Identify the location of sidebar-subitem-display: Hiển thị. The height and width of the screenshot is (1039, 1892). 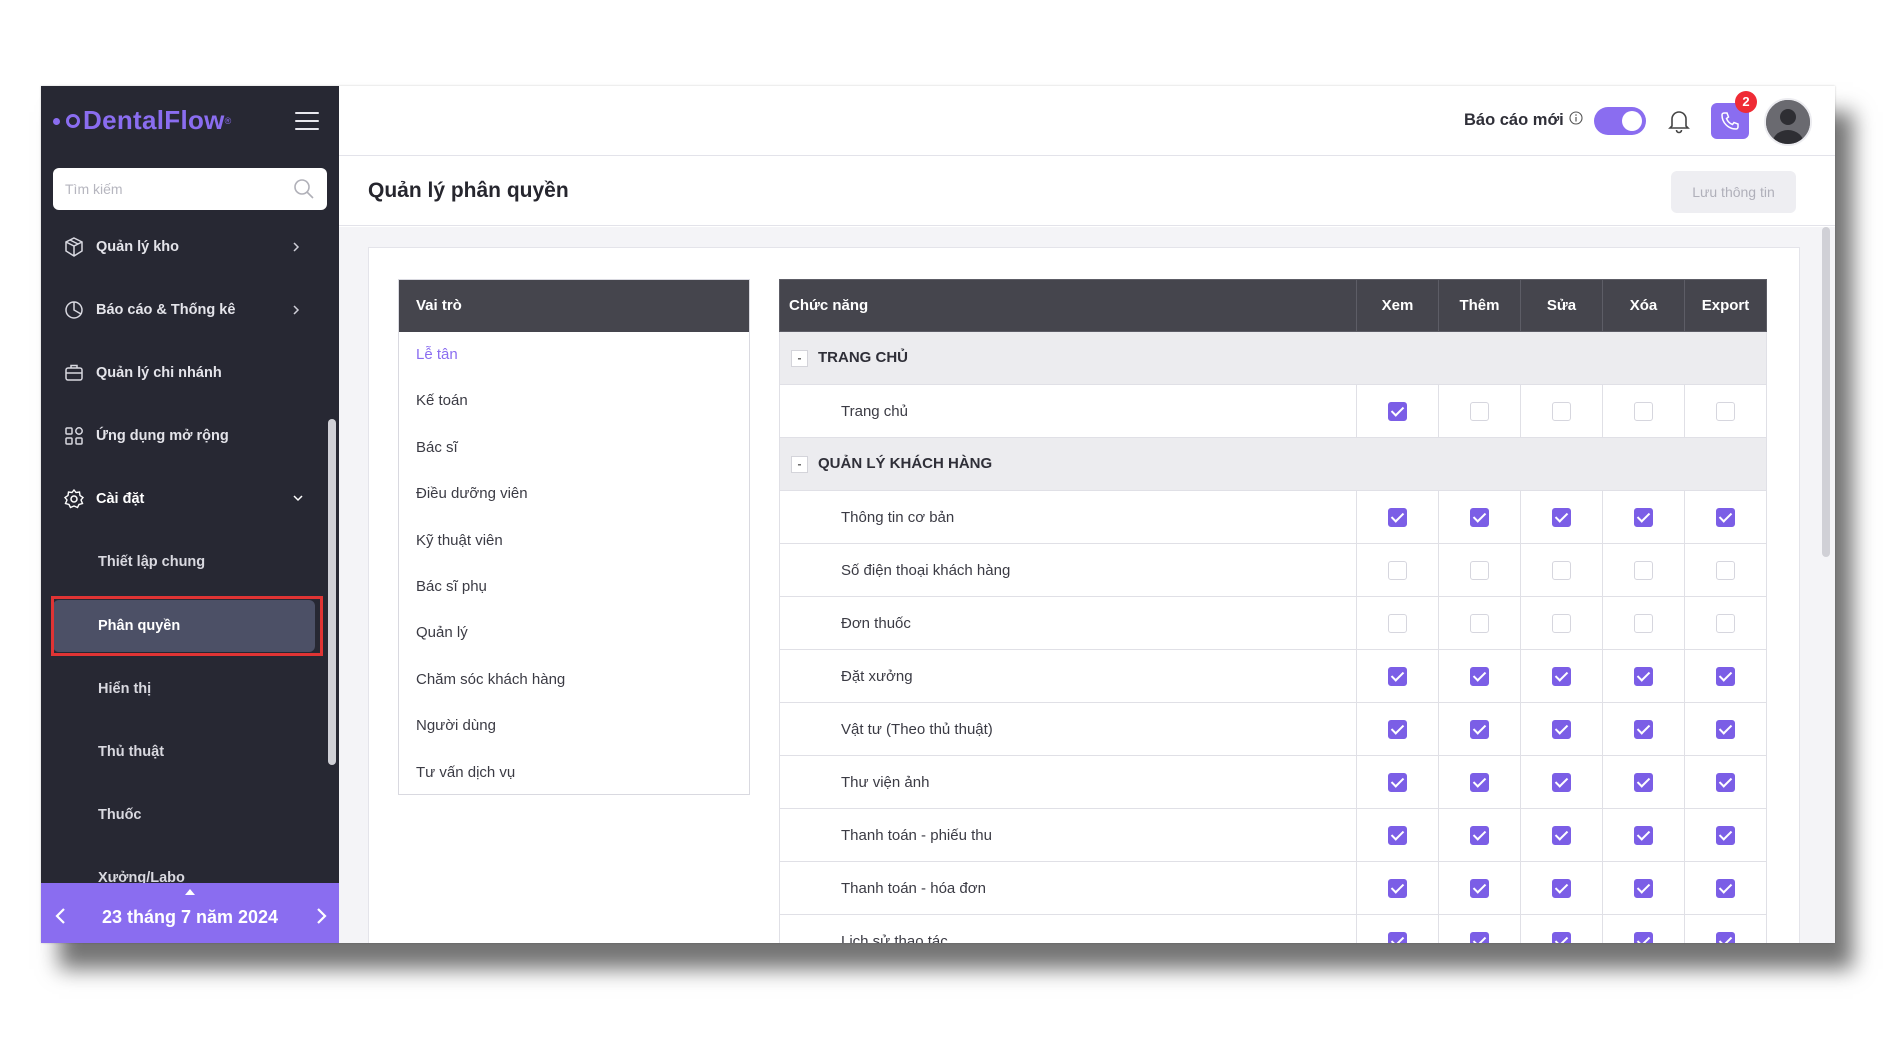
(184, 689).